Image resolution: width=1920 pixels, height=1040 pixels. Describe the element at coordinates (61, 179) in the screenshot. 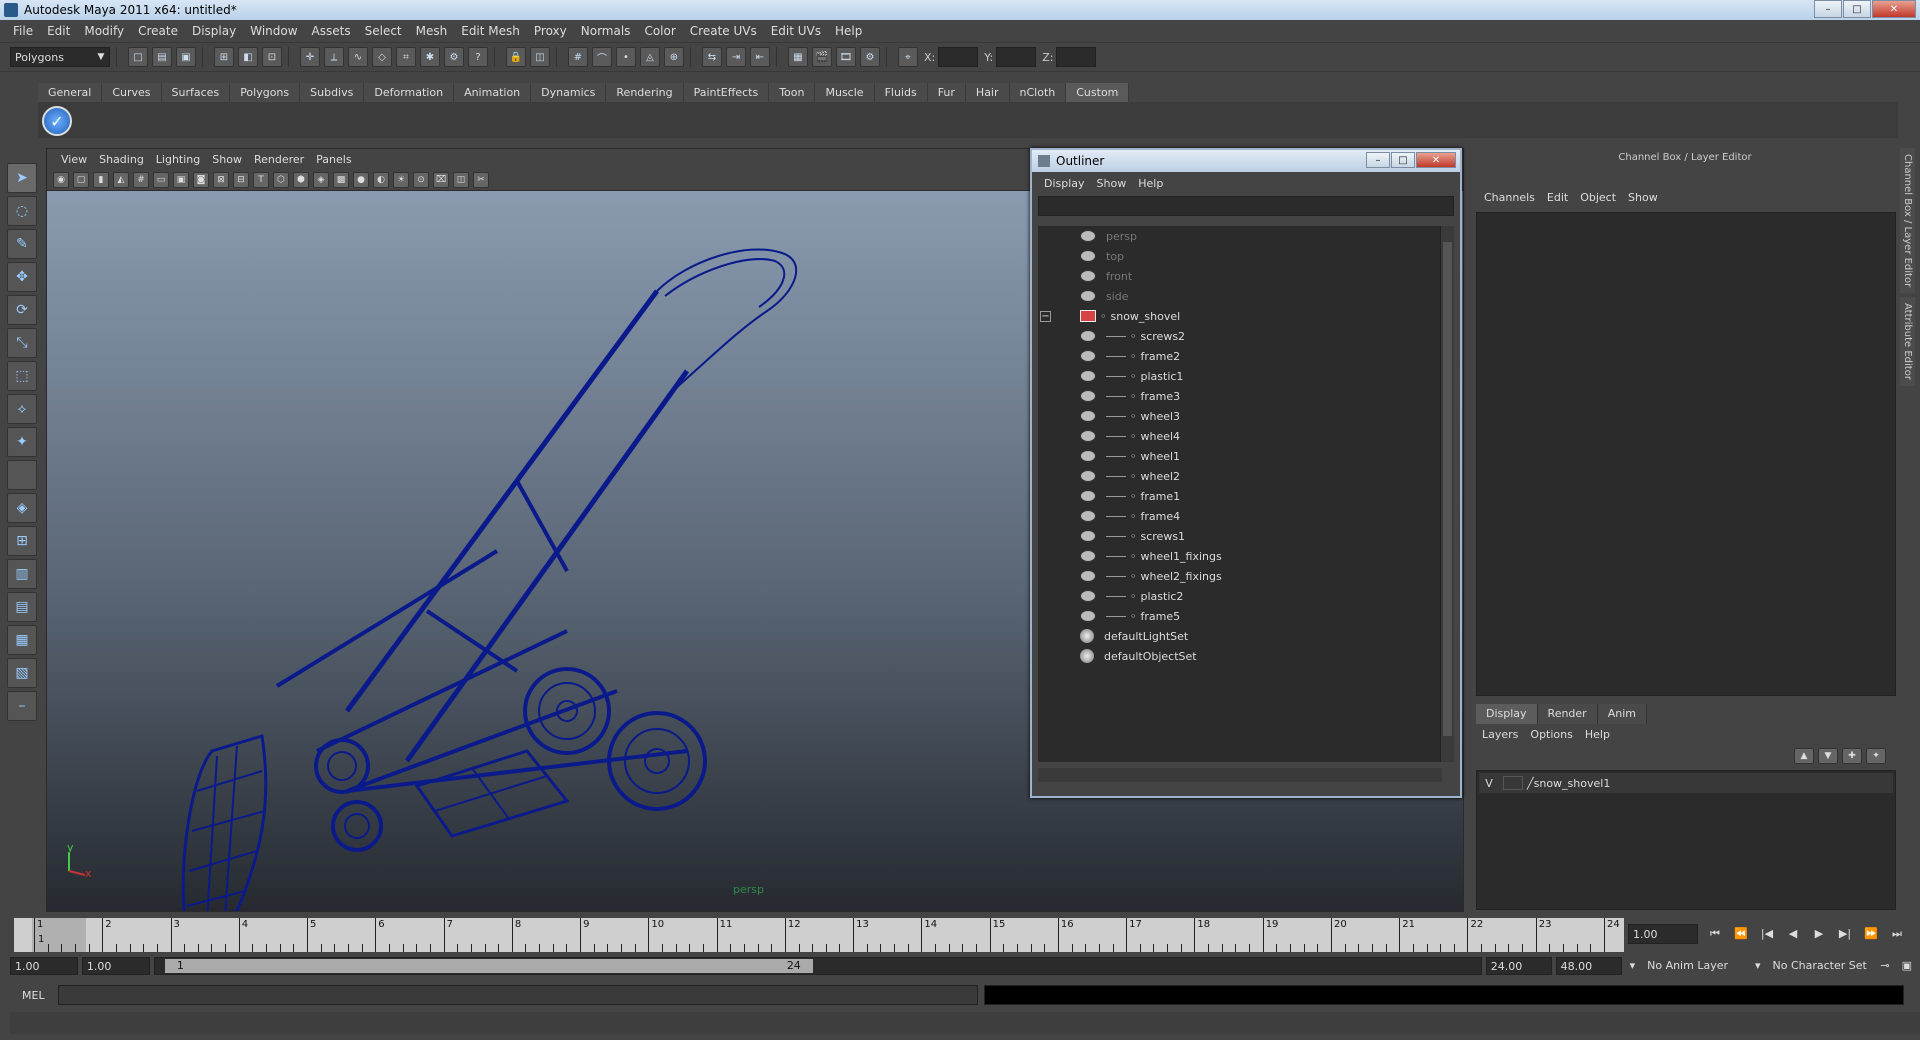

I see `select-camera-icon: ◉` at that location.